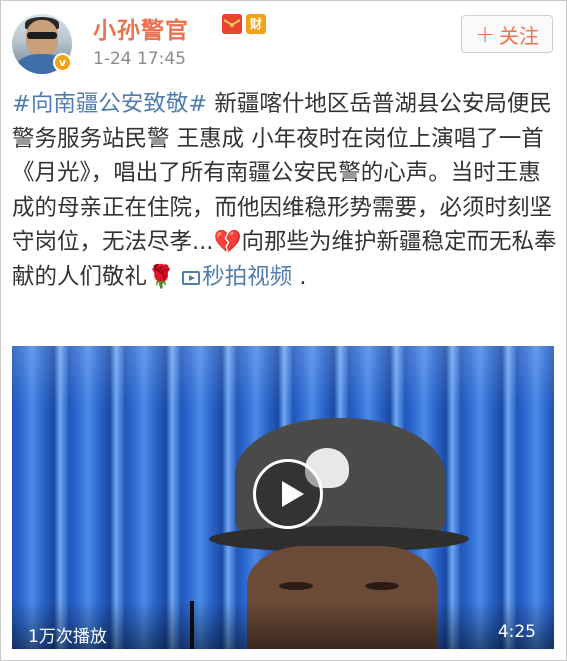  Describe the element at coordinates (42, 35) in the screenshot. I see `avatar-sunglasses` at that location.